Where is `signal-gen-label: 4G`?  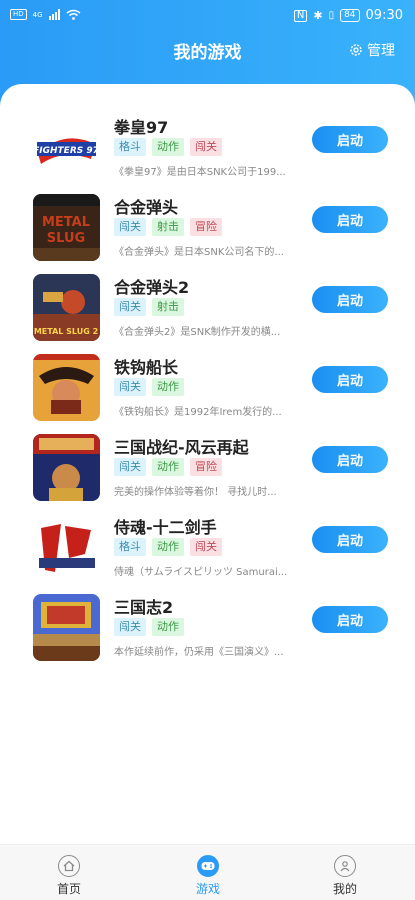
signal-gen-label: 4G is located at coordinates (37, 14).